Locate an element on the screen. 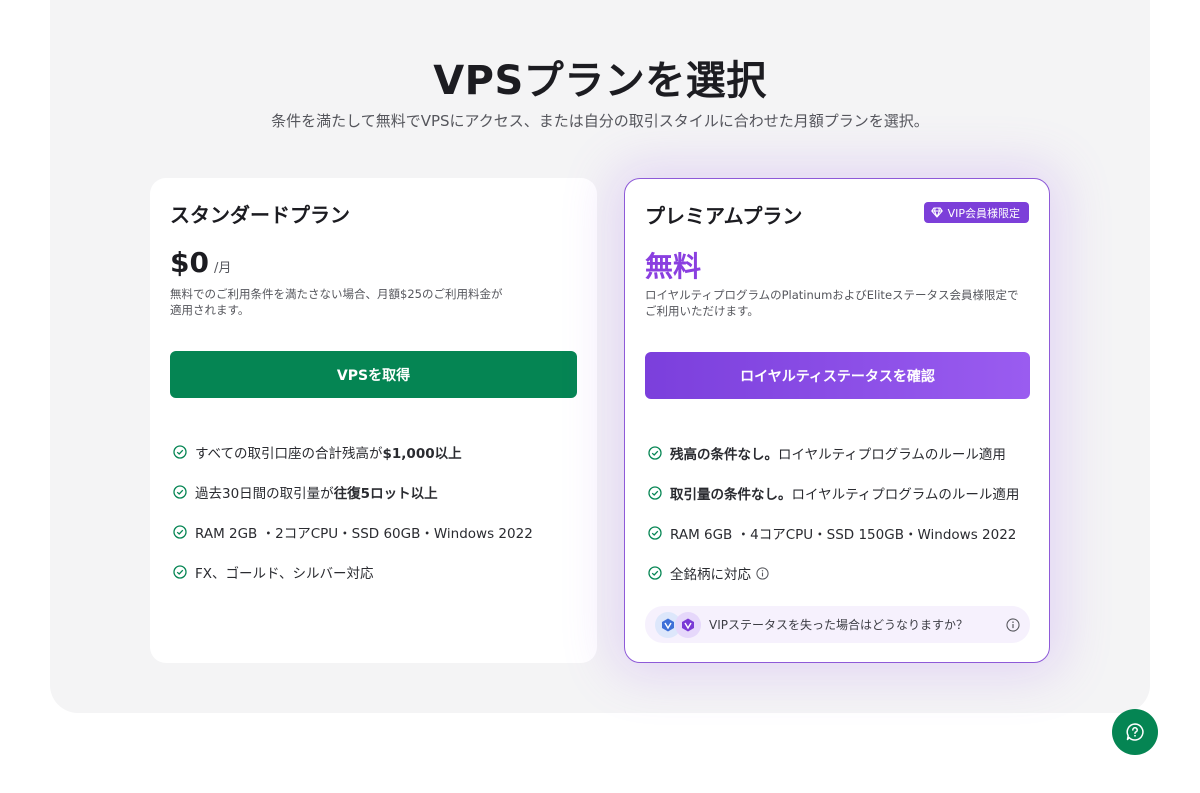  feature-emphasis: $1,000以上 is located at coordinates (422, 454).